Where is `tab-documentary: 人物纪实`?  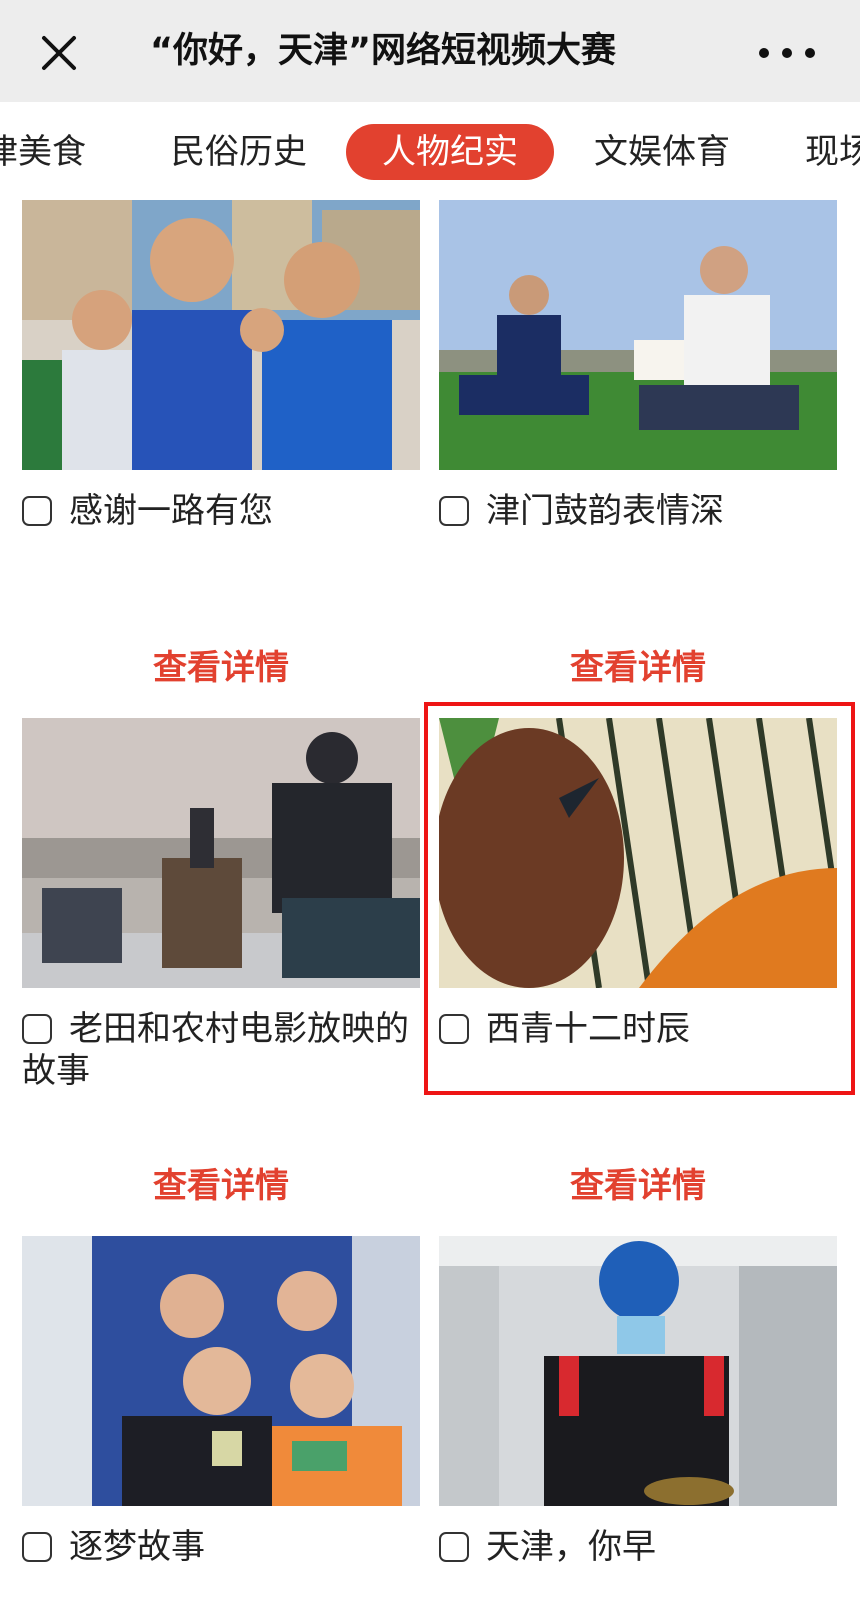 tab-documentary: 人物纪实 is located at coordinates (450, 152).